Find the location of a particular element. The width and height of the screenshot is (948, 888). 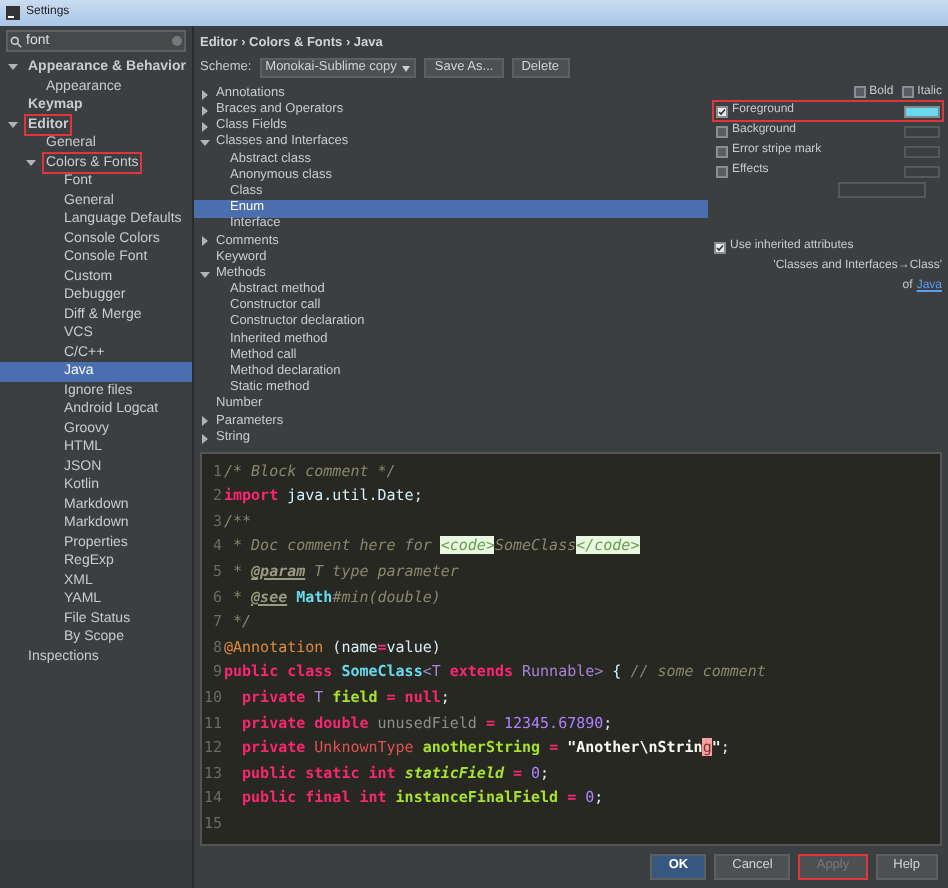

dropdown-arrow-icon is located at coordinates (406, 68).